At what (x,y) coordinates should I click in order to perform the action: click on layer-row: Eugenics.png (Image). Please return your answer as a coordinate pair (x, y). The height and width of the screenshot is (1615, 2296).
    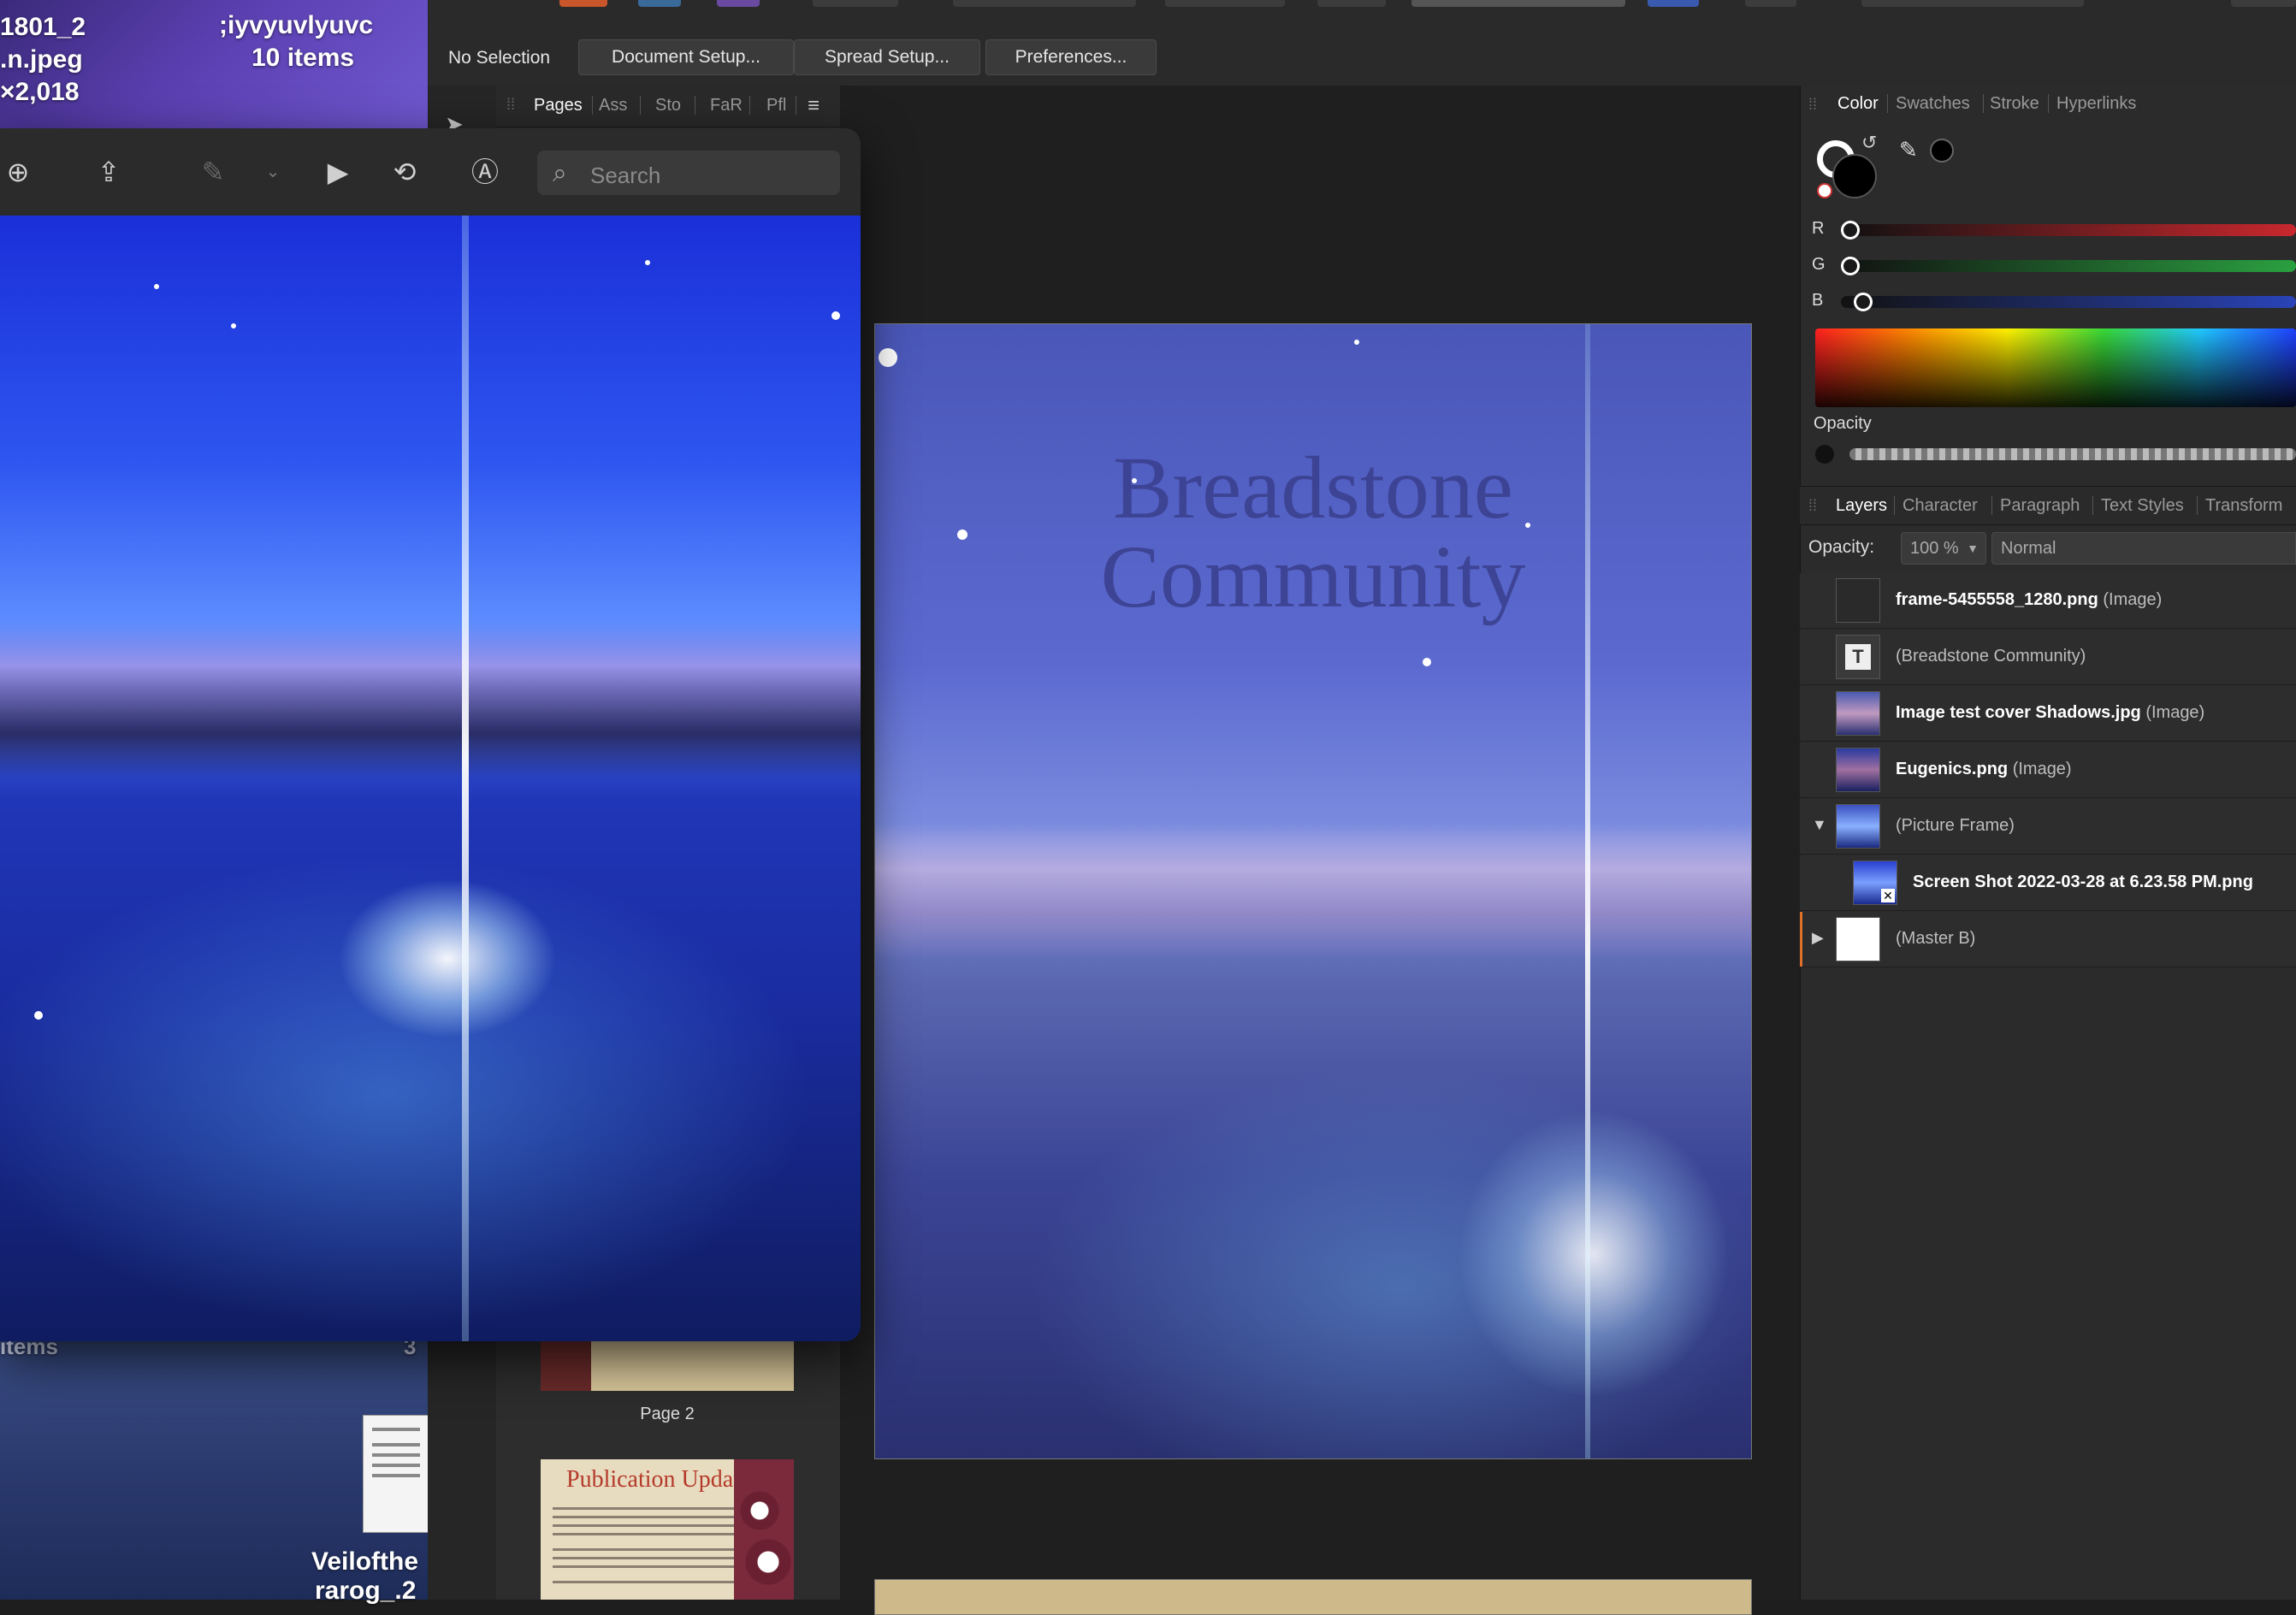
    Looking at the image, I should click on (2048, 770).